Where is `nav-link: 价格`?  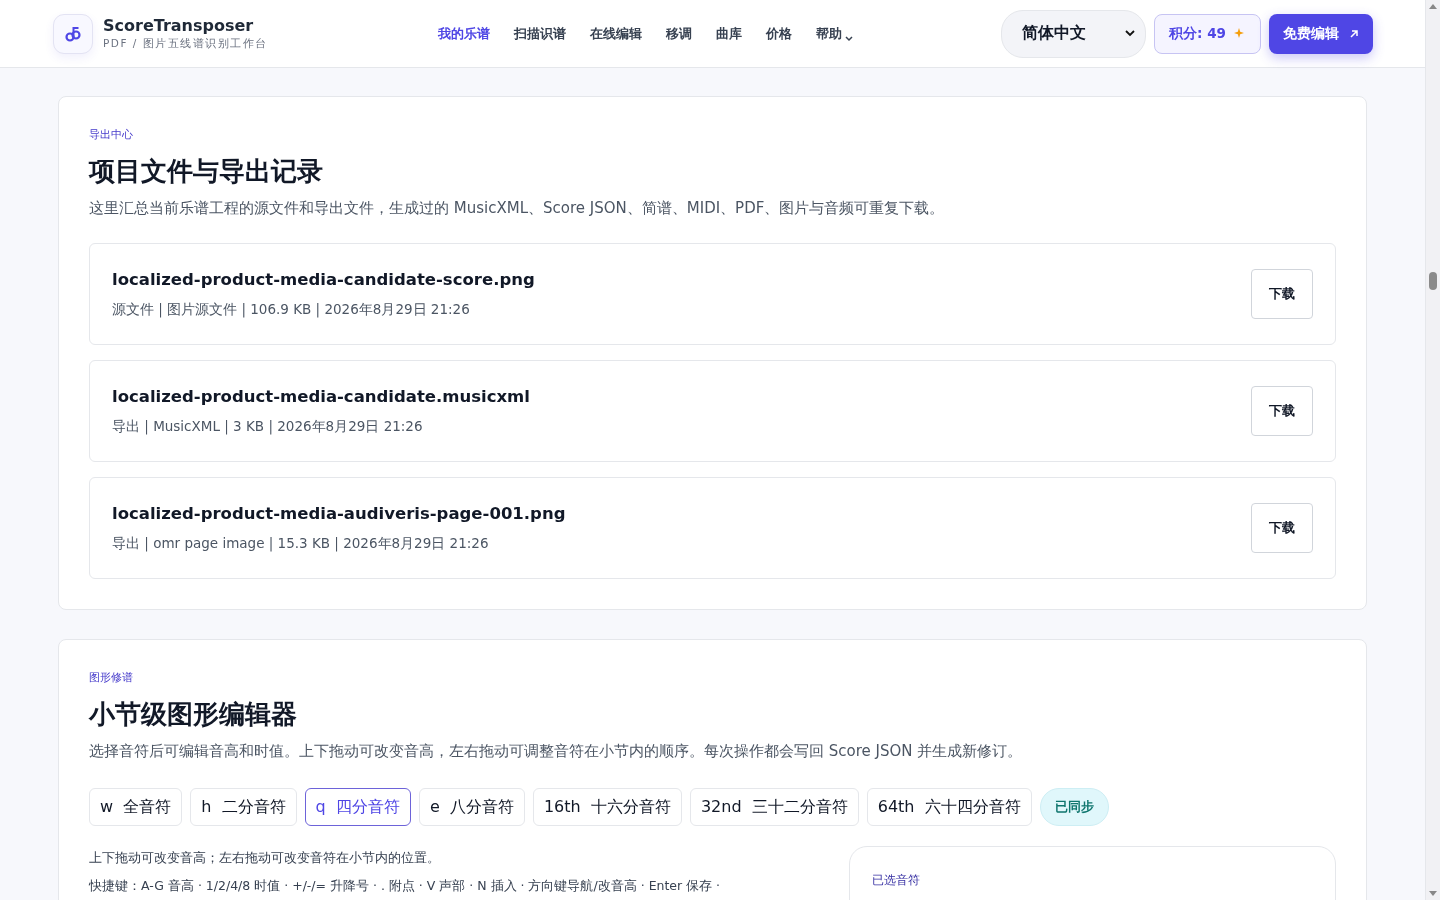
nav-link: 价格 is located at coordinates (778, 33).